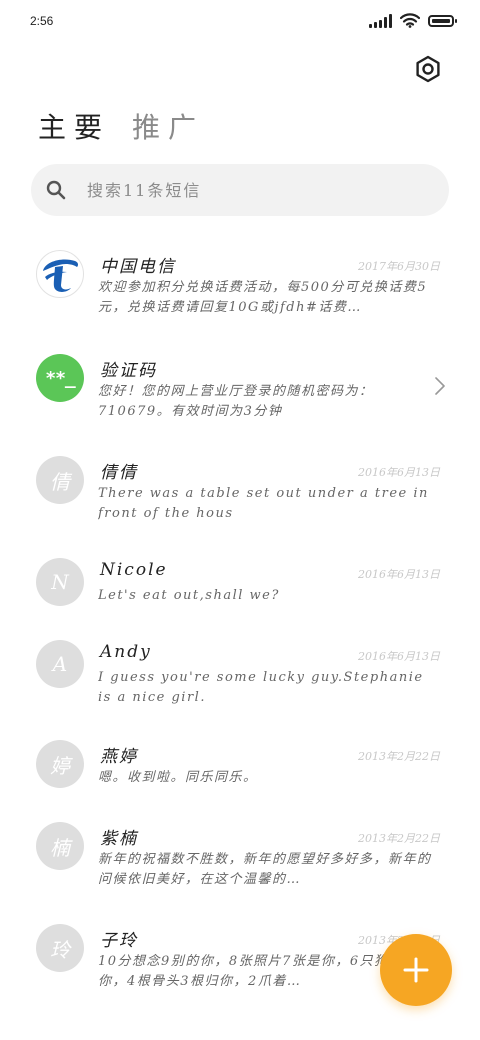  I want to click on conversation-preview: 嗯。收到啦。同乐同乐。, so click(178, 777).